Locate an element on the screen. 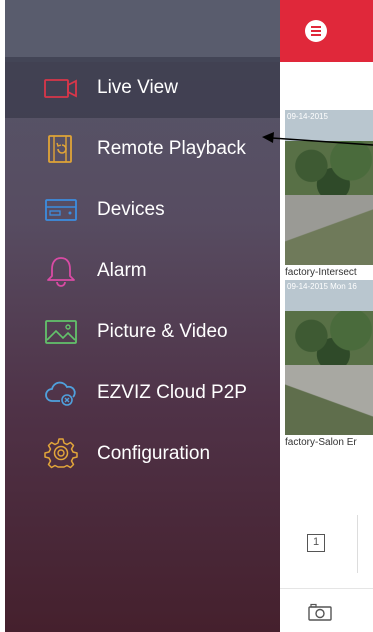 The image size is (373, 632). pointer-arrow-icon is located at coordinates (317, 139).